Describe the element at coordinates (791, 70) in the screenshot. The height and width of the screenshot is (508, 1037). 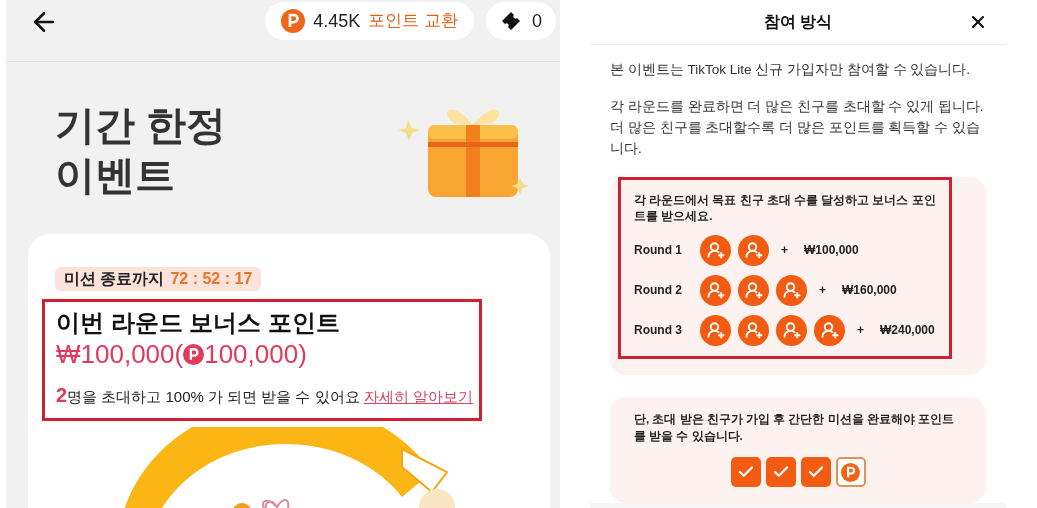
I see `rules-paragraph: 본 이벤트는 TikTok Lite 신규 가입자만 참여할 수 있습니다.` at that location.